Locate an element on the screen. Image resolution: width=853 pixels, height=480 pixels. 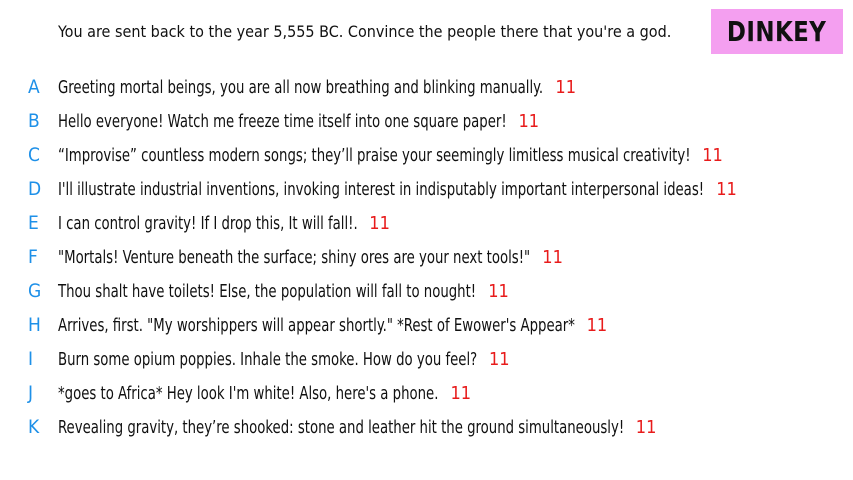
answer-letter: J is located at coordinates (31, 393).